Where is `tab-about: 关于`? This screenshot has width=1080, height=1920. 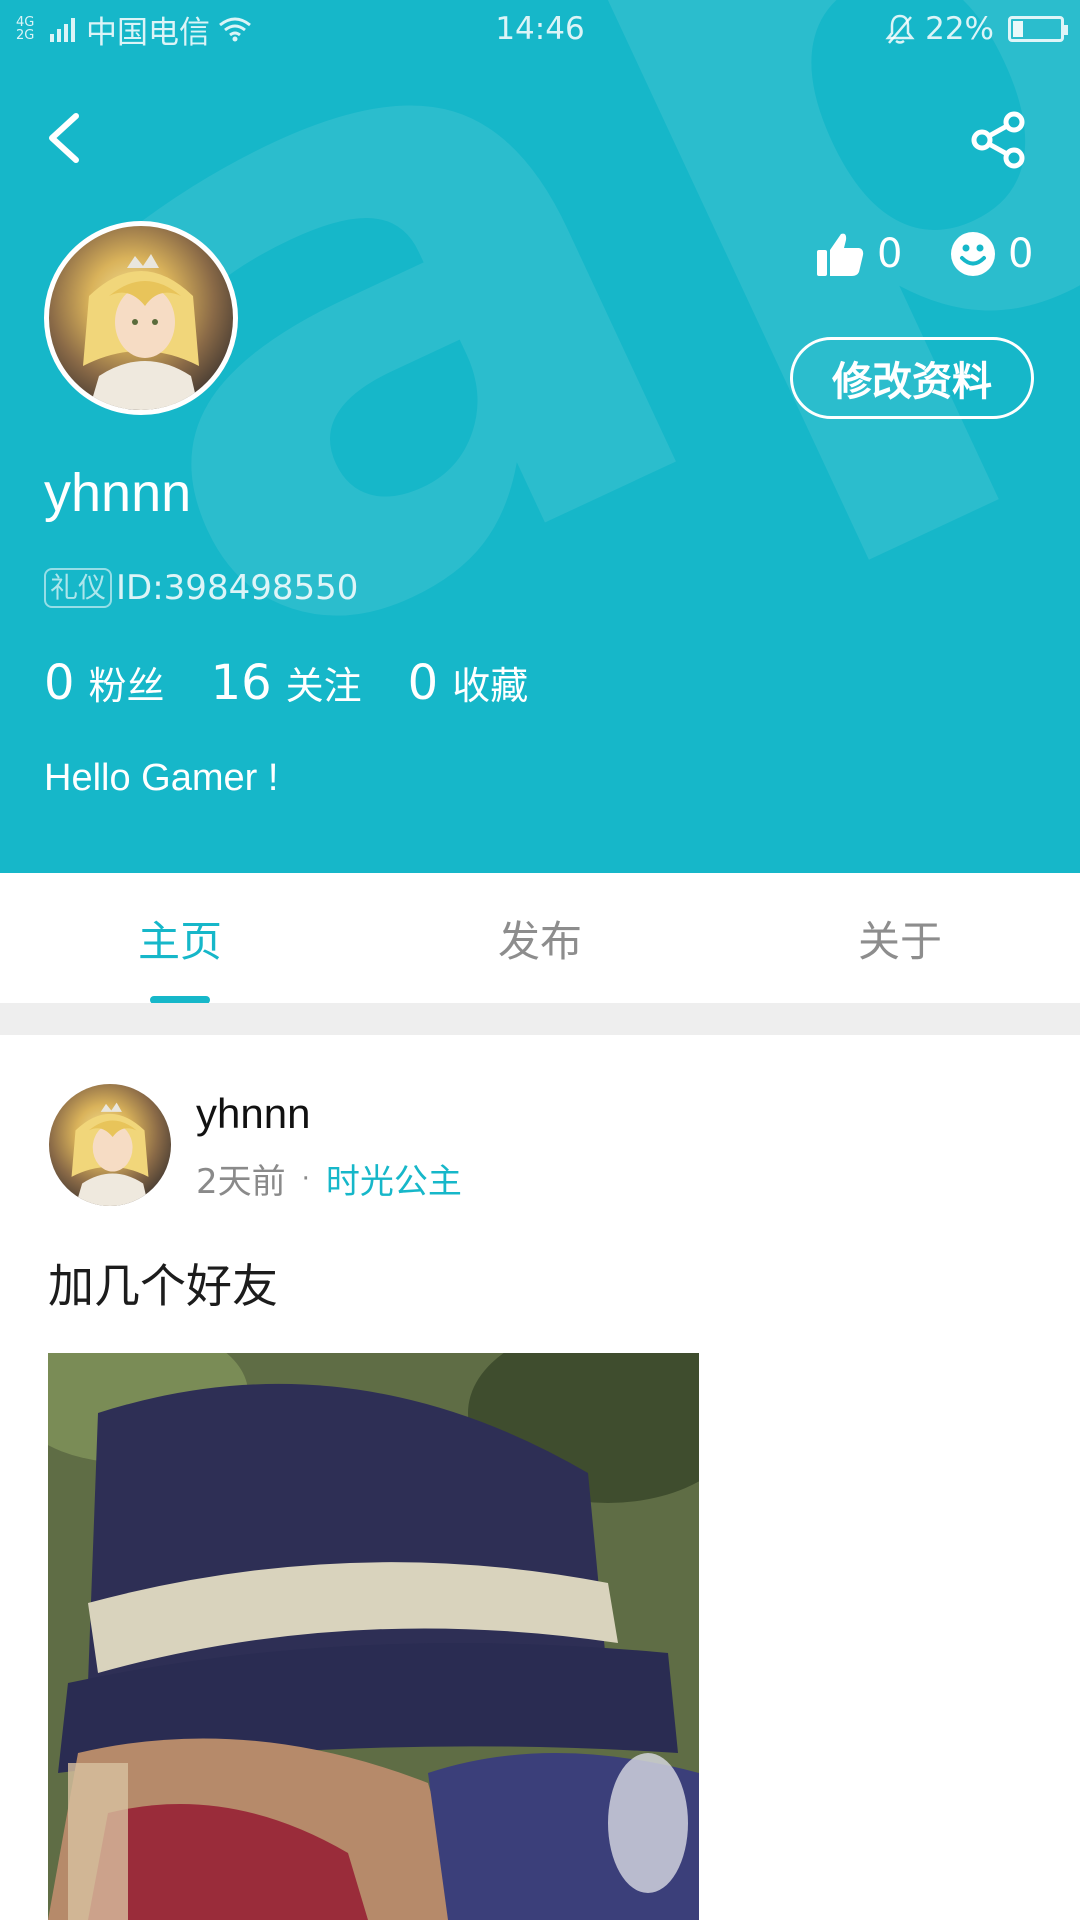
tab-about: 关于 is located at coordinates (900, 938).